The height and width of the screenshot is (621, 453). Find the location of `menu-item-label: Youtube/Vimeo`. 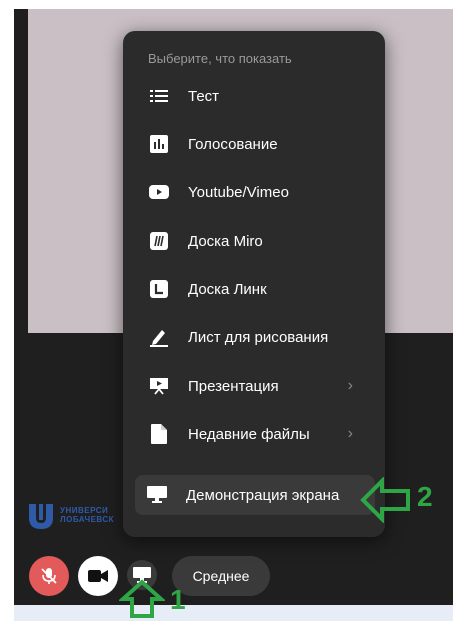

menu-item-label: Youtube/Vimeo is located at coordinates (238, 192).